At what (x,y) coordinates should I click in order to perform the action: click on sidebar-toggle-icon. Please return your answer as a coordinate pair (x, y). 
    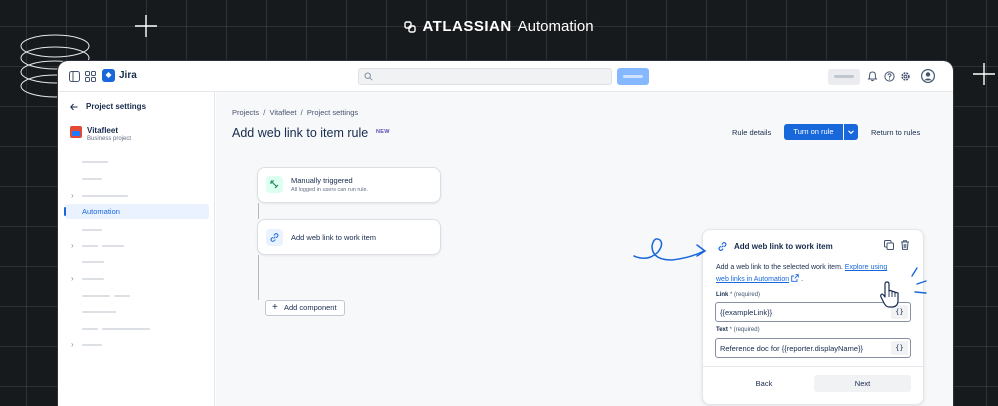
    Looking at the image, I should click on (74, 76).